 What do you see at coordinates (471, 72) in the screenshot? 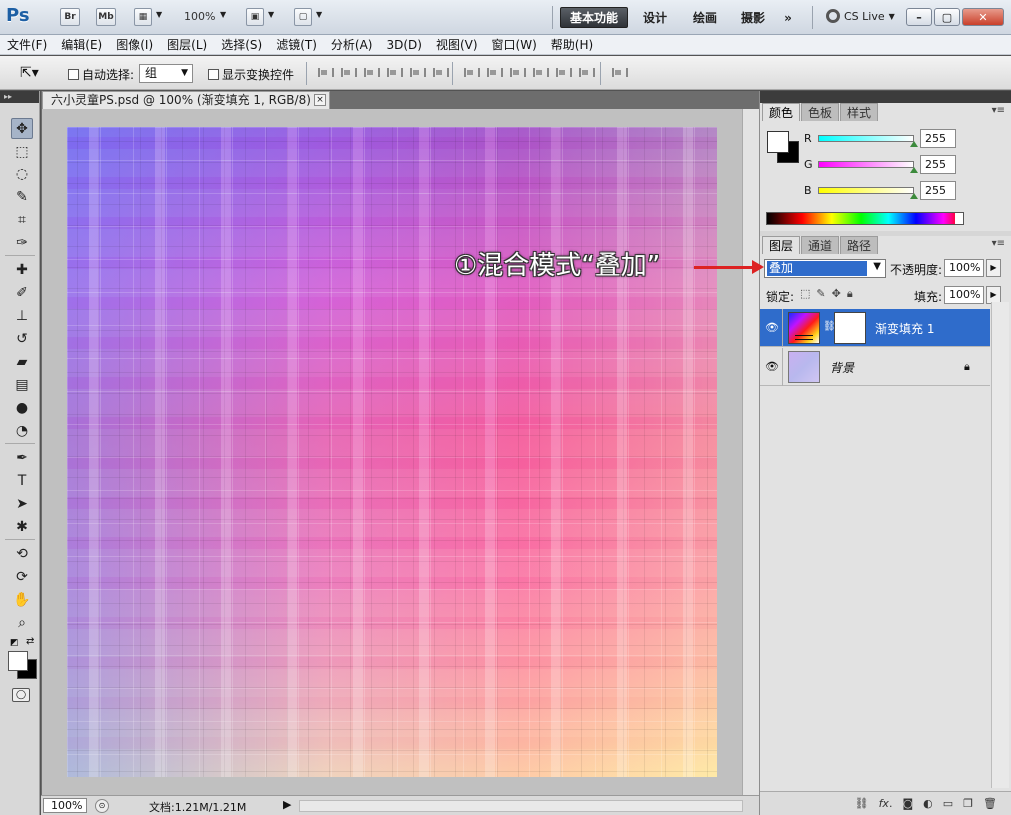
I see `distribute-top-icon` at bounding box center [471, 72].